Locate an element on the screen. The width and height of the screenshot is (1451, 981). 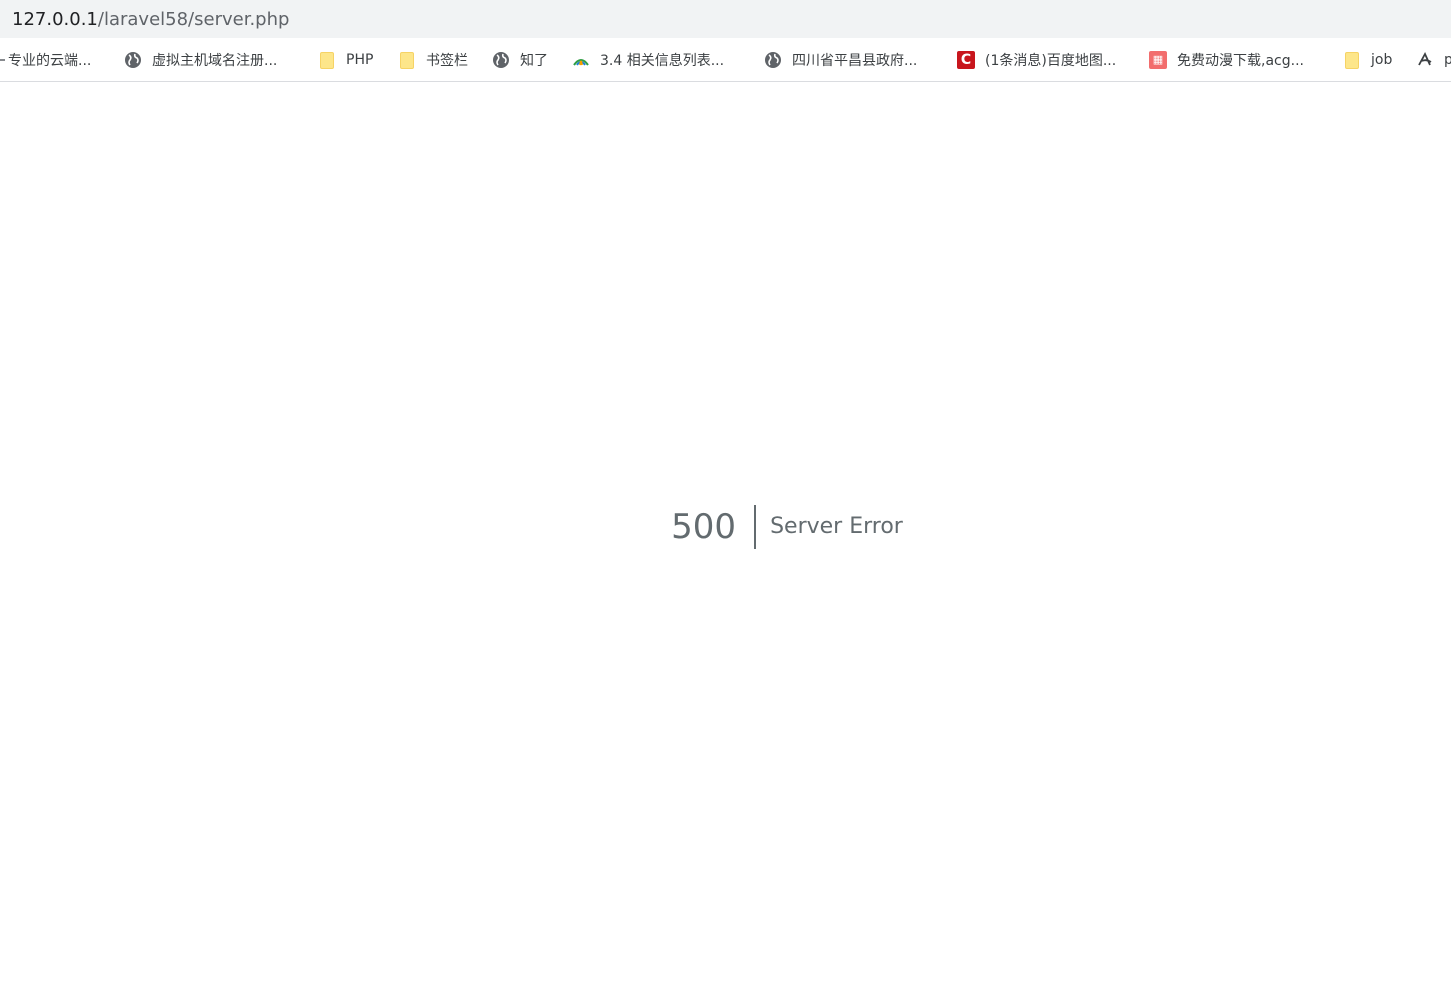
bookmark-item: 书签栏 is located at coordinates (433, 59).